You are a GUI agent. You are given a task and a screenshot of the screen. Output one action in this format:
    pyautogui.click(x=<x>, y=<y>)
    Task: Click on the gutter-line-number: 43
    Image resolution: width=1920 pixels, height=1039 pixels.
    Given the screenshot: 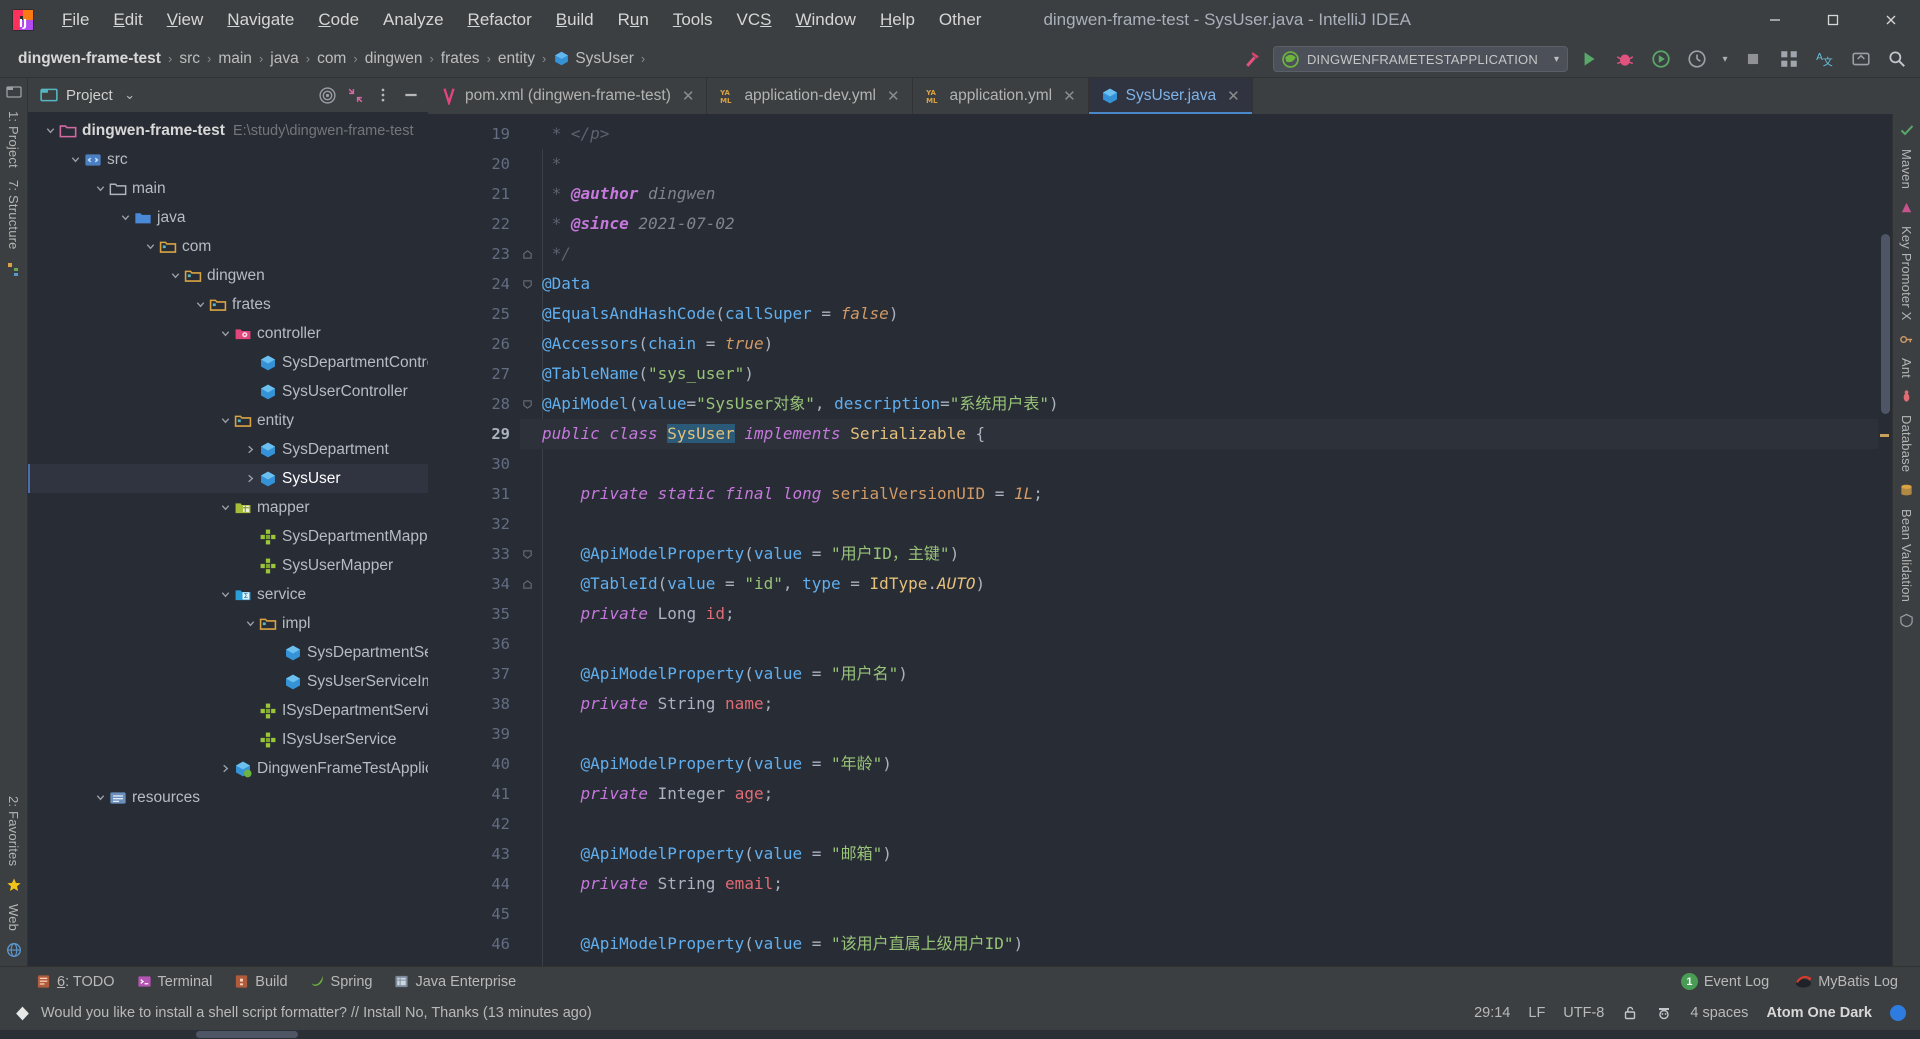 What is the action you would take?
    pyautogui.click(x=474, y=854)
    